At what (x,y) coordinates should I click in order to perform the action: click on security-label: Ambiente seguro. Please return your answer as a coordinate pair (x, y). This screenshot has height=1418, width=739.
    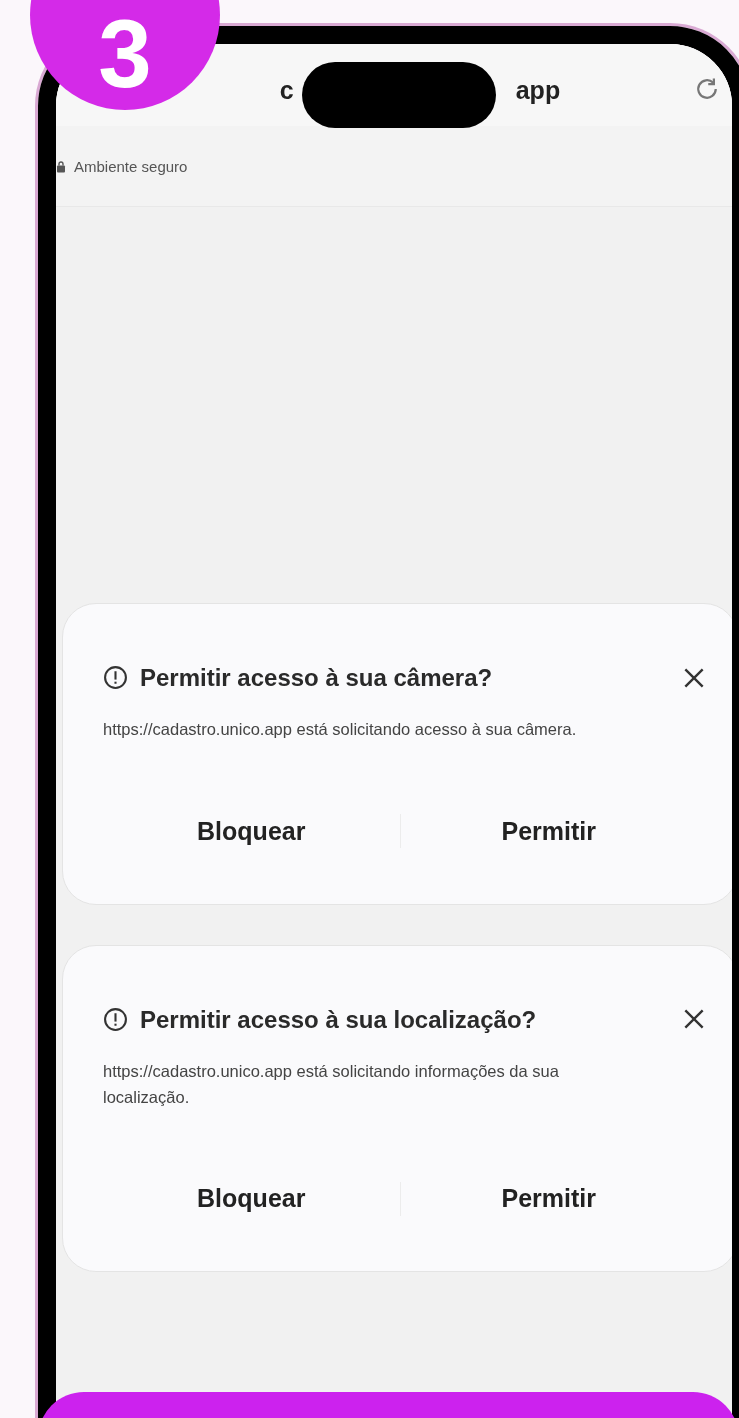
    Looking at the image, I should click on (131, 166).